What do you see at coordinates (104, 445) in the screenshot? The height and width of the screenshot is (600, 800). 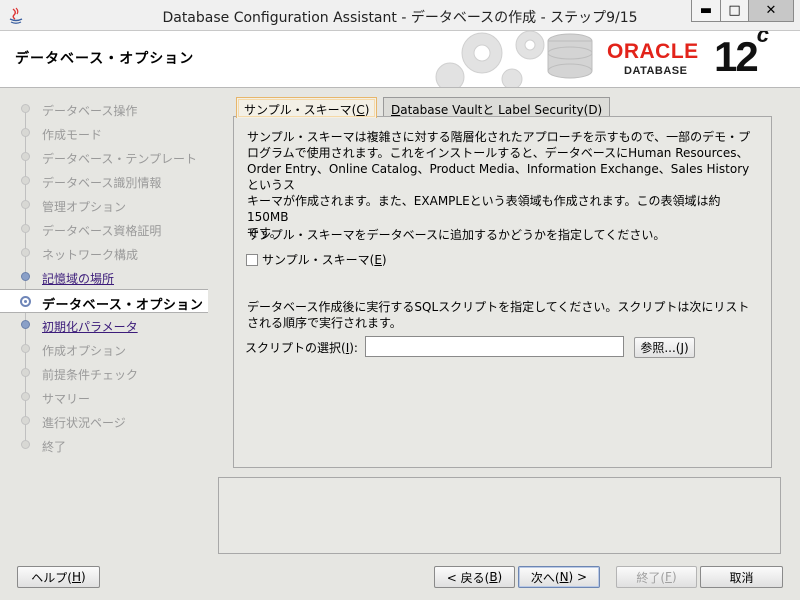 I see `step-item: 終了` at bounding box center [104, 445].